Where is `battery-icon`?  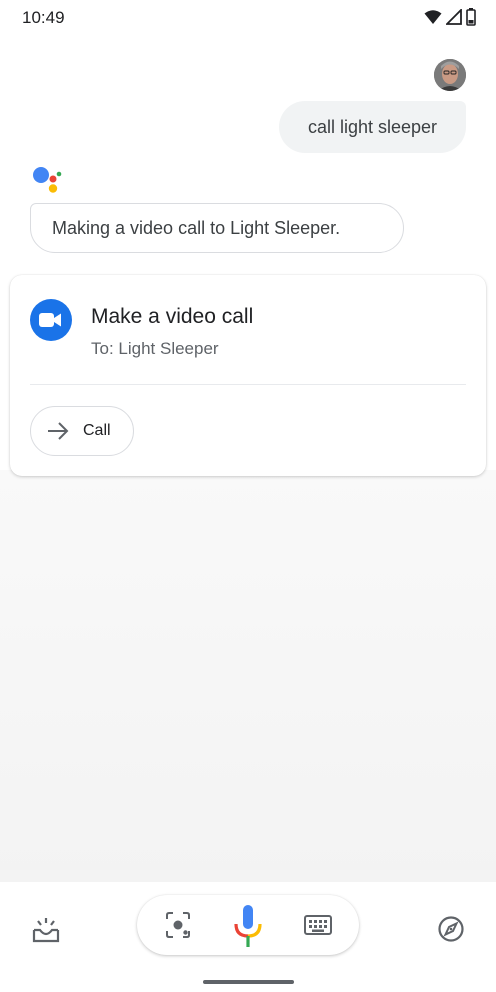 battery-icon is located at coordinates (471, 17).